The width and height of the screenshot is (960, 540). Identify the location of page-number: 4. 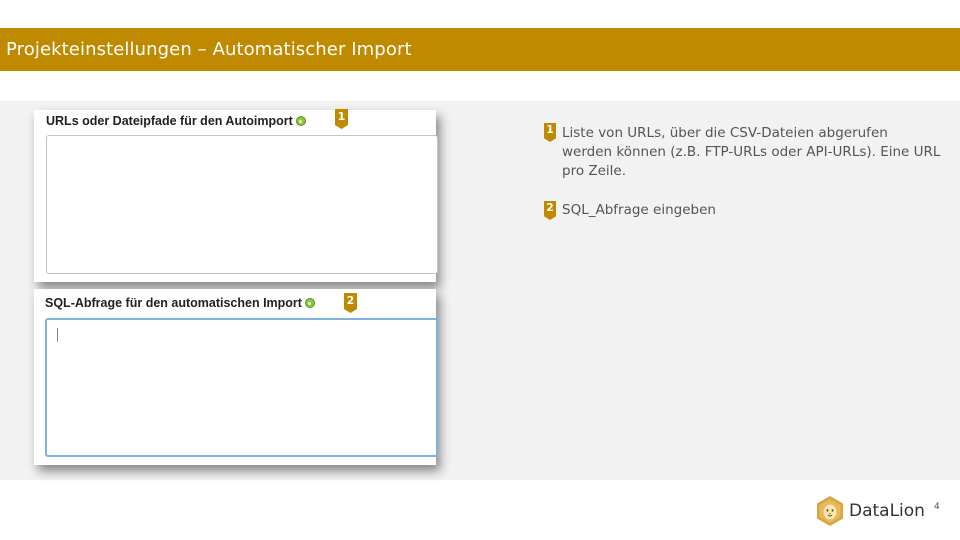
(937, 507).